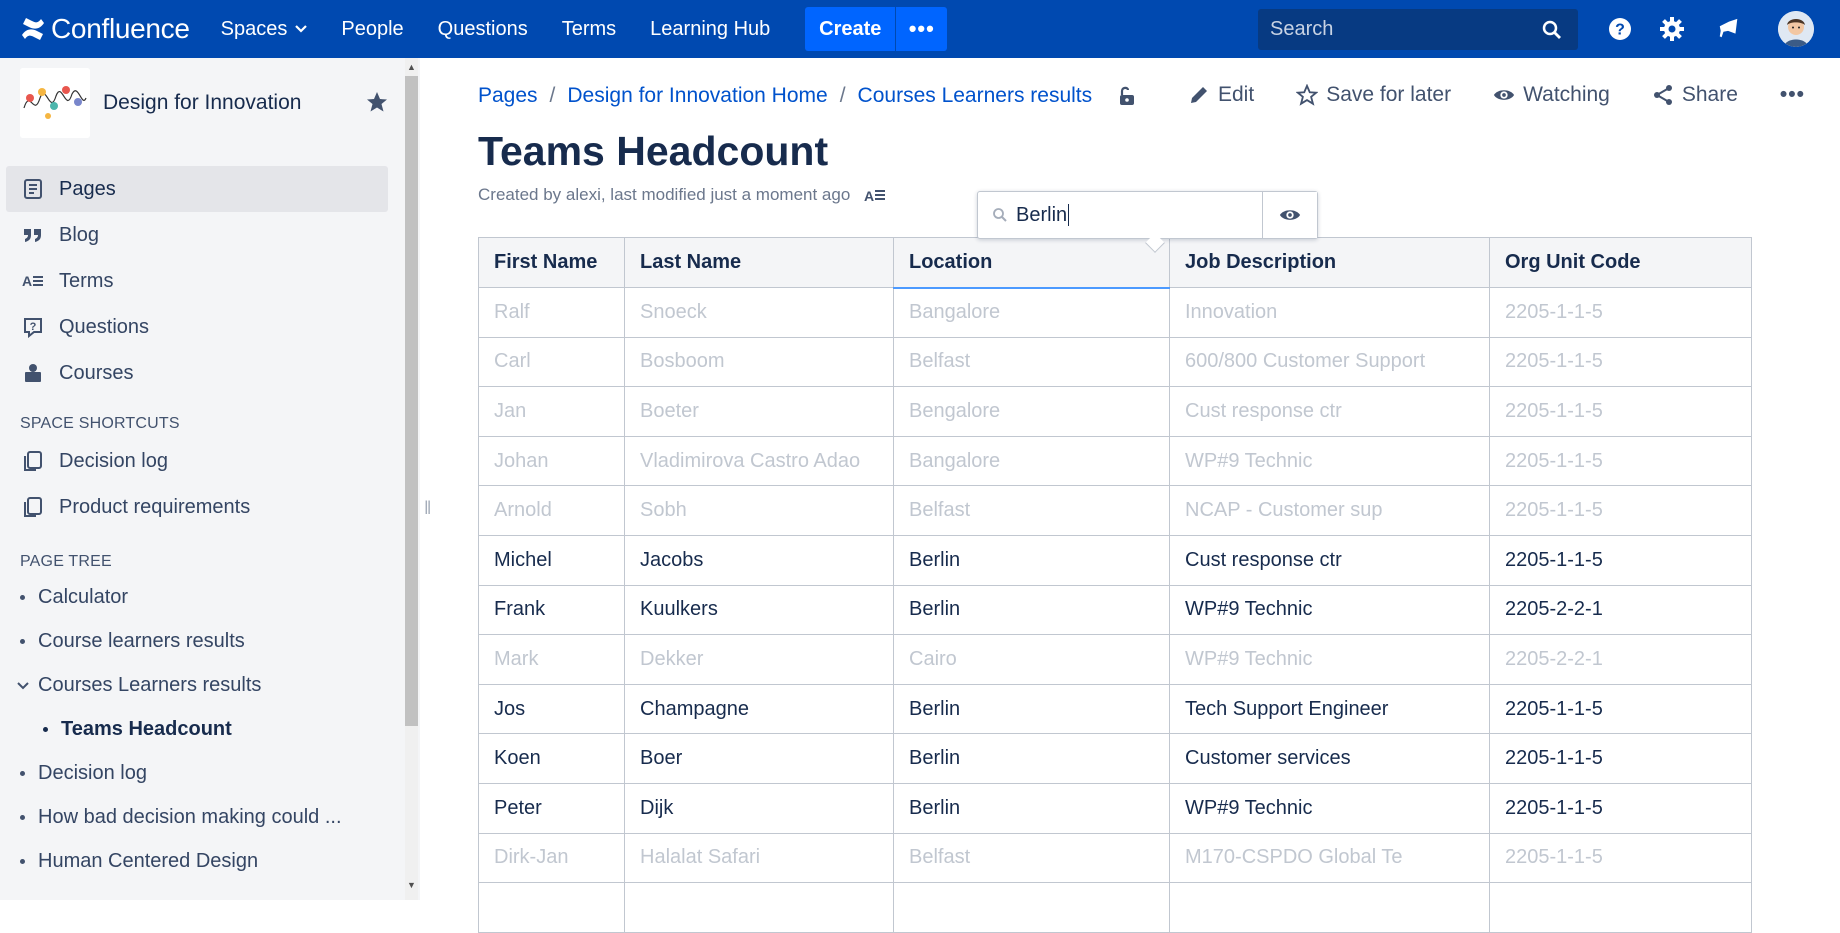 This screenshot has height=933, width=1840. Describe the element at coordinates (1620, 29) in the screenshot. I see `help-icon: ?` at that location.